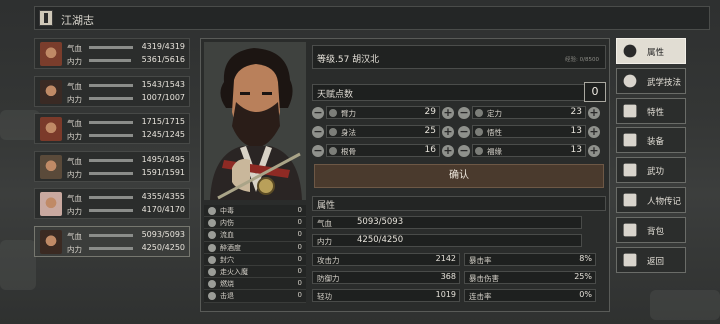  I want to click on bag-icon, so click(630, 230).